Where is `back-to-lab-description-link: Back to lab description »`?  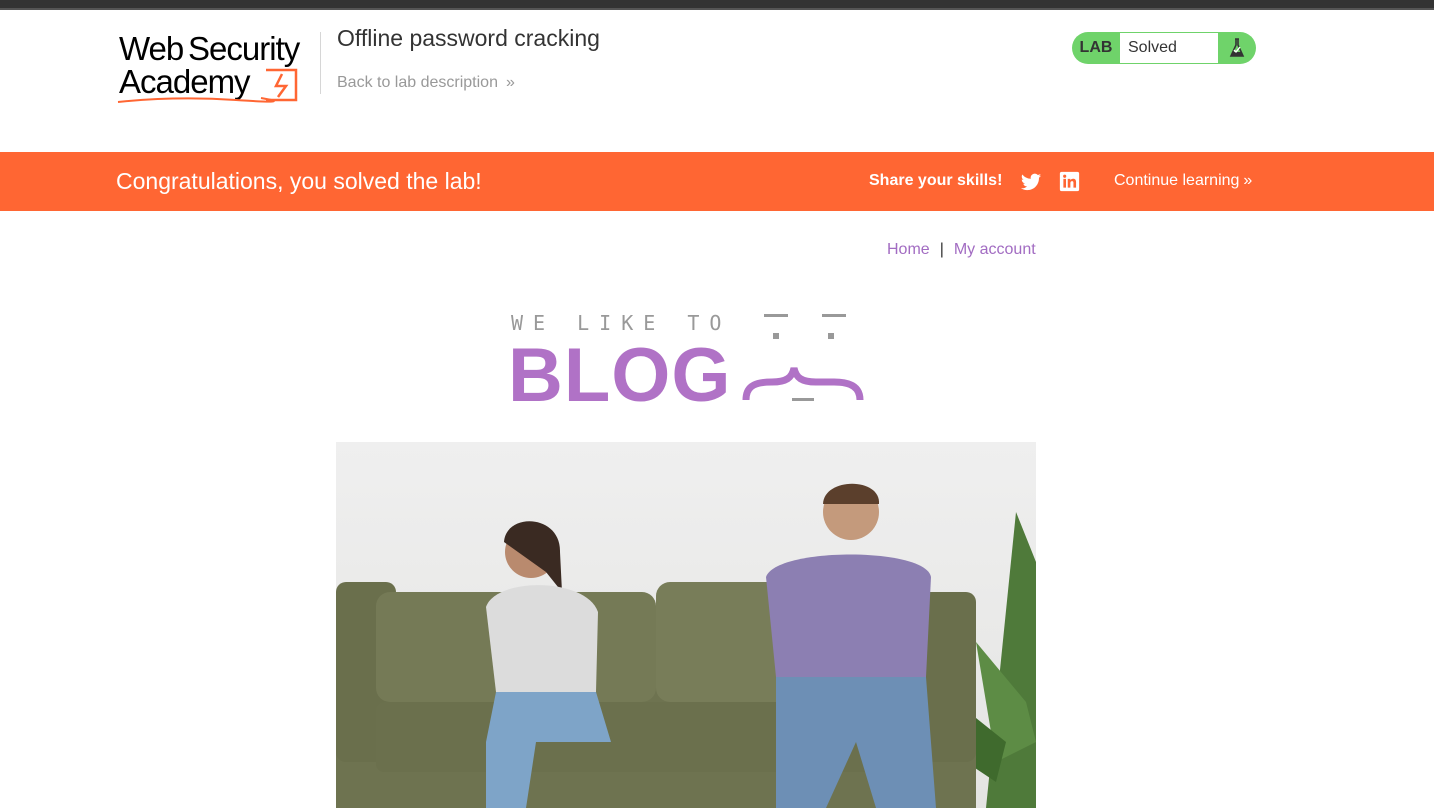
back-to-lab-description-link: Back to lab description » is located at coordinates (426, 83).